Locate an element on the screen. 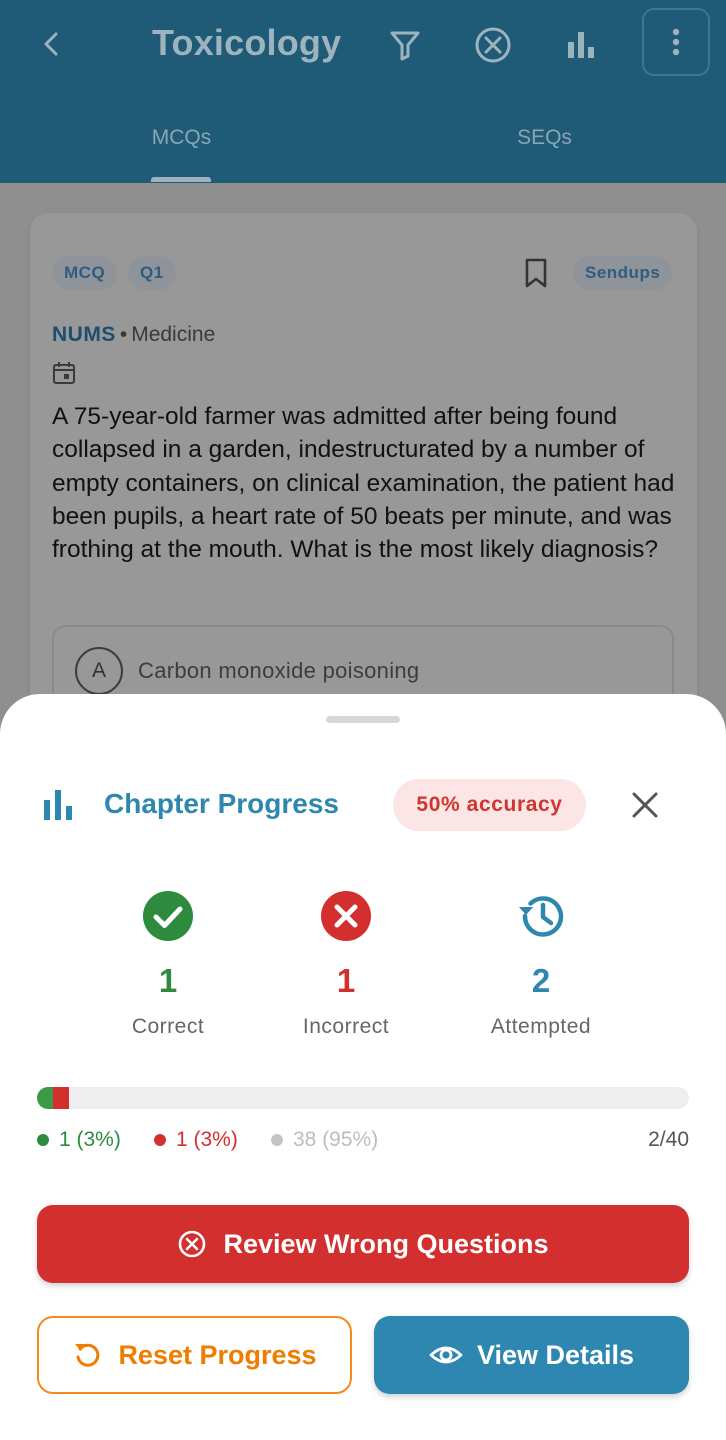  review-button-label: Review Wrong Questions is located at coordinates (386, 1243).